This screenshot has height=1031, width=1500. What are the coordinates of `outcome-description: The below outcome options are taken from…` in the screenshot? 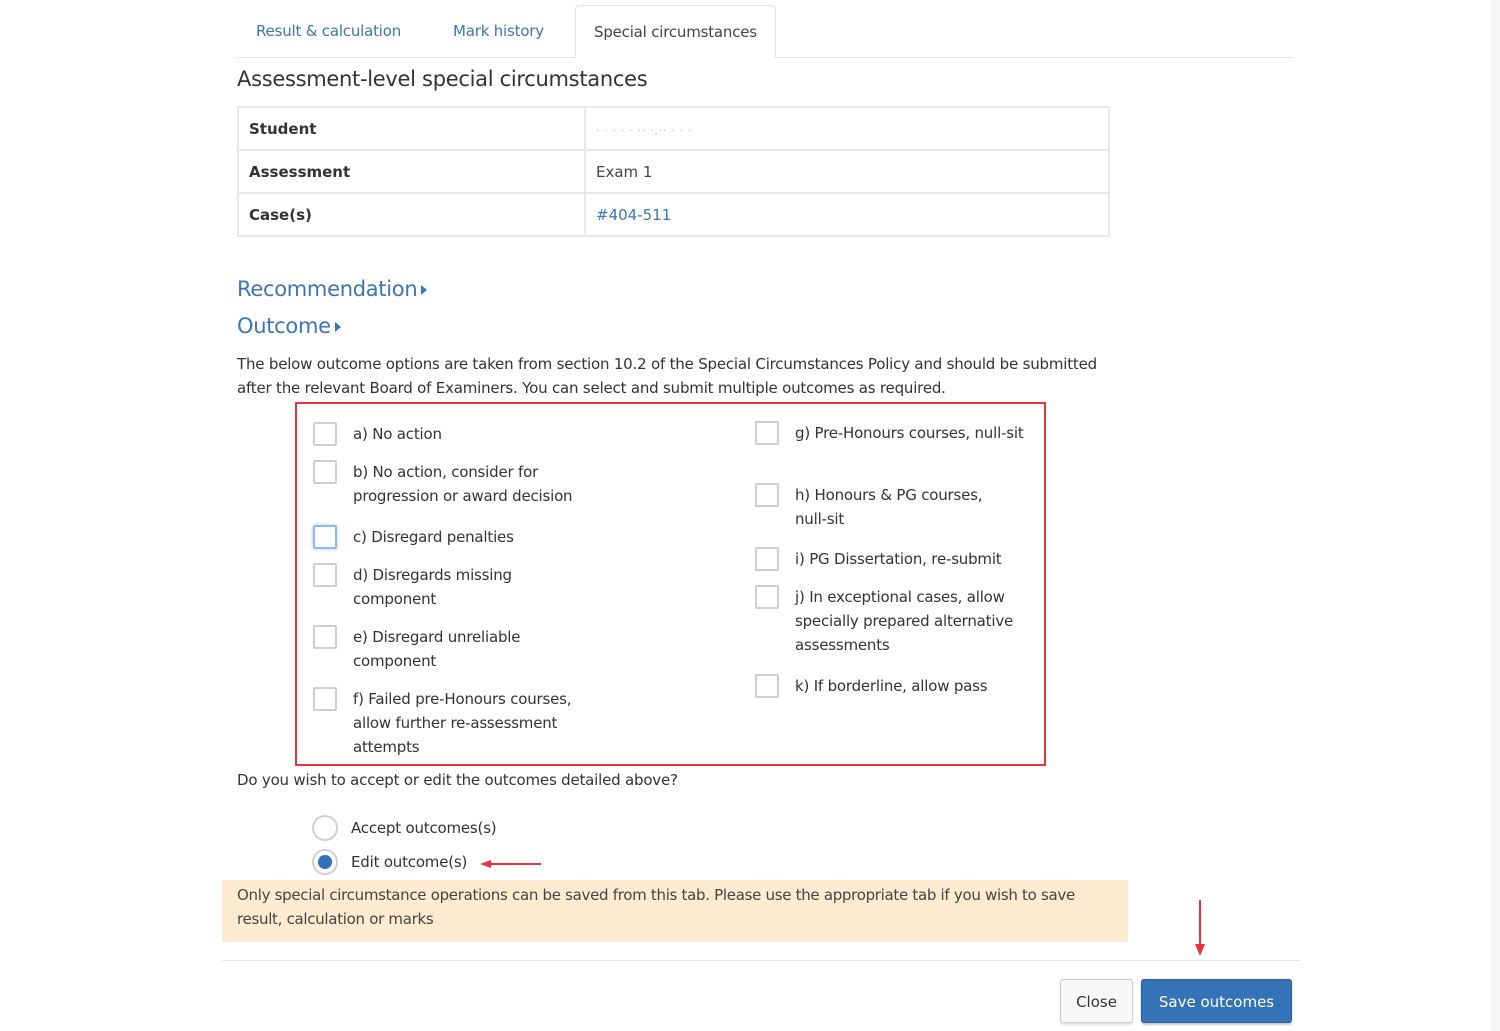 It's located at (667, 376).